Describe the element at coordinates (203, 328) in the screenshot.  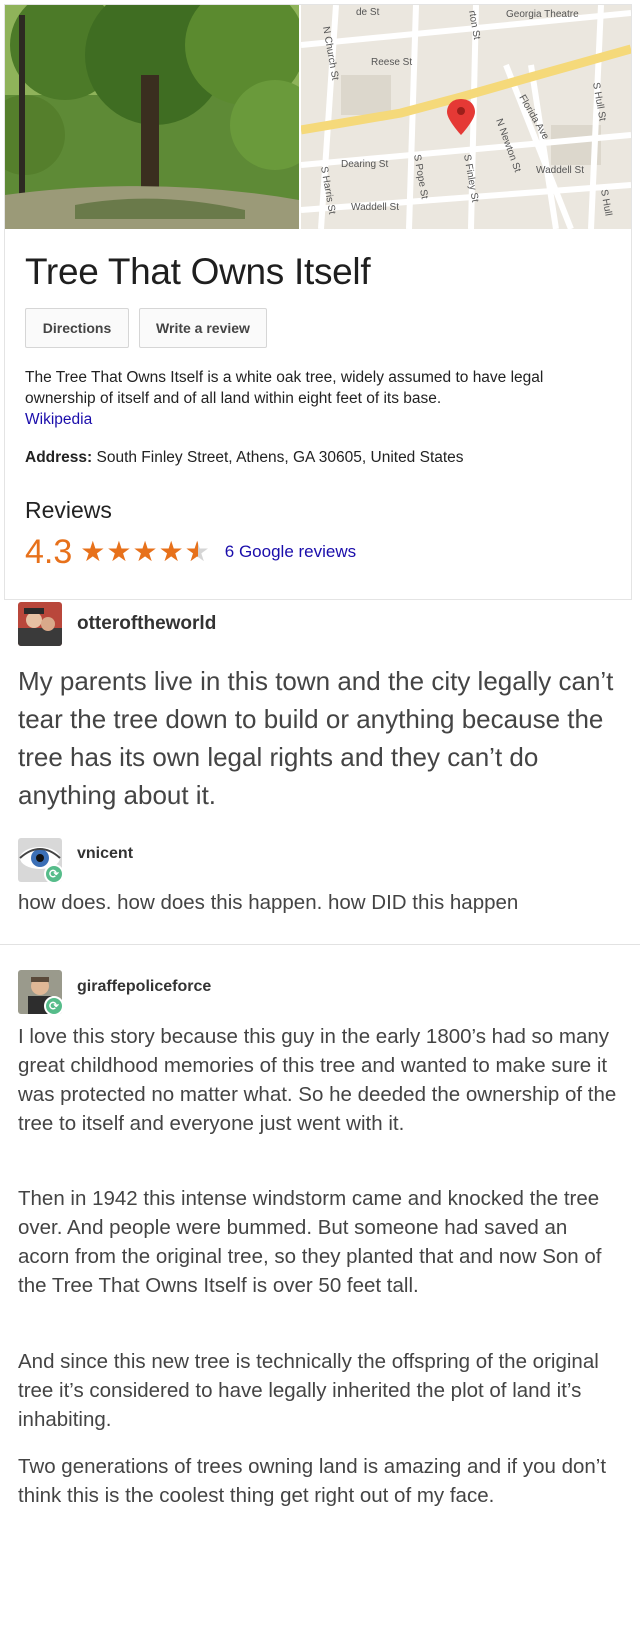
I see `write-review-button: Write a review` at that location.